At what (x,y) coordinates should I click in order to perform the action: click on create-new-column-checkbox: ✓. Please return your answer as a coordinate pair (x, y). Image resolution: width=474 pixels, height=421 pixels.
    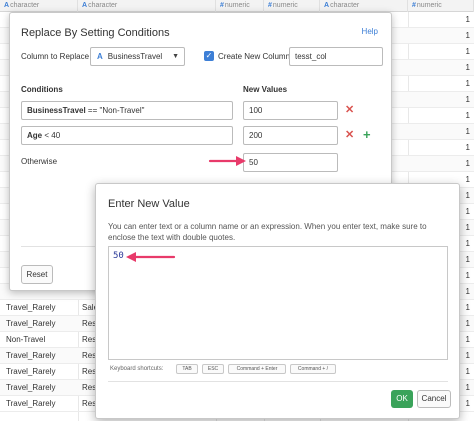
    Looking at the image, I should click on (209, 56).